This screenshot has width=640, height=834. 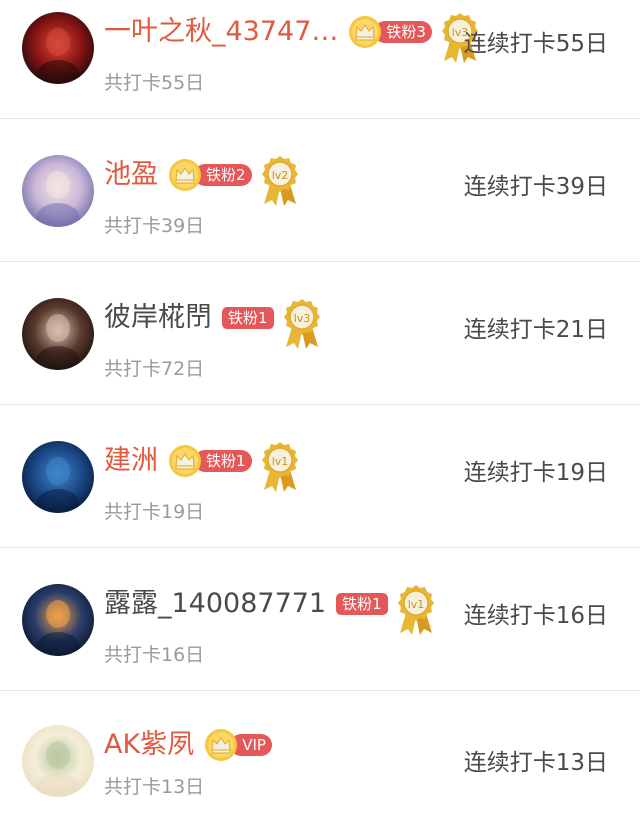 What do you see at coordinates (535, 44) in the screenshot?
I see `streak-checkin-text: 连续打卡55日` at bounding box center [535, 44].